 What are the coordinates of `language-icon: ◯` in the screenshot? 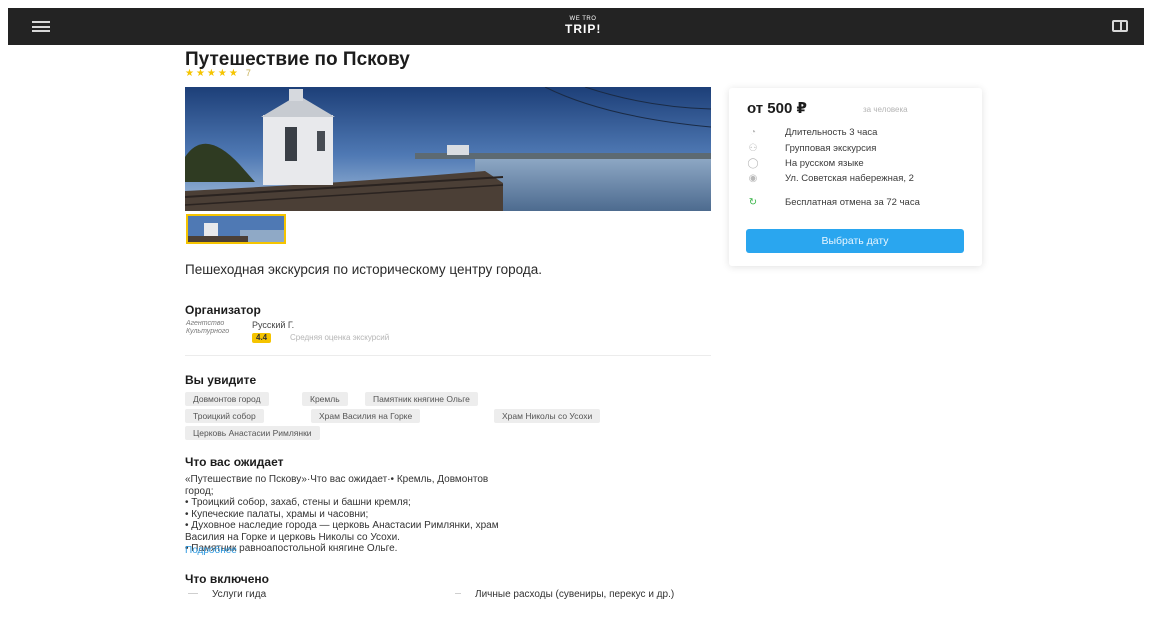 It's located at (753, 163).